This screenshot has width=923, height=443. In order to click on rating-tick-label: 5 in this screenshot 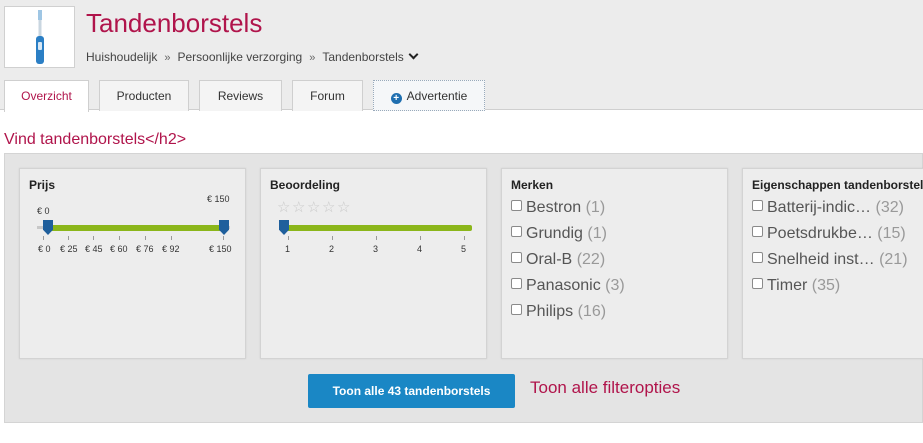, I will do `click(464, 249)`.